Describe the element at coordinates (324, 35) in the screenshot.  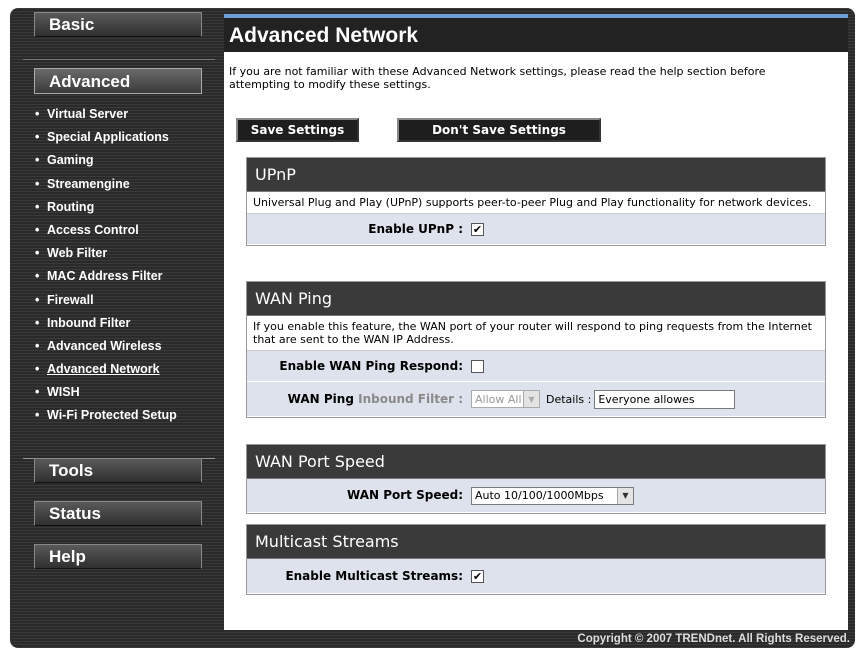
I see `page-title: Advanced Network` at that location.